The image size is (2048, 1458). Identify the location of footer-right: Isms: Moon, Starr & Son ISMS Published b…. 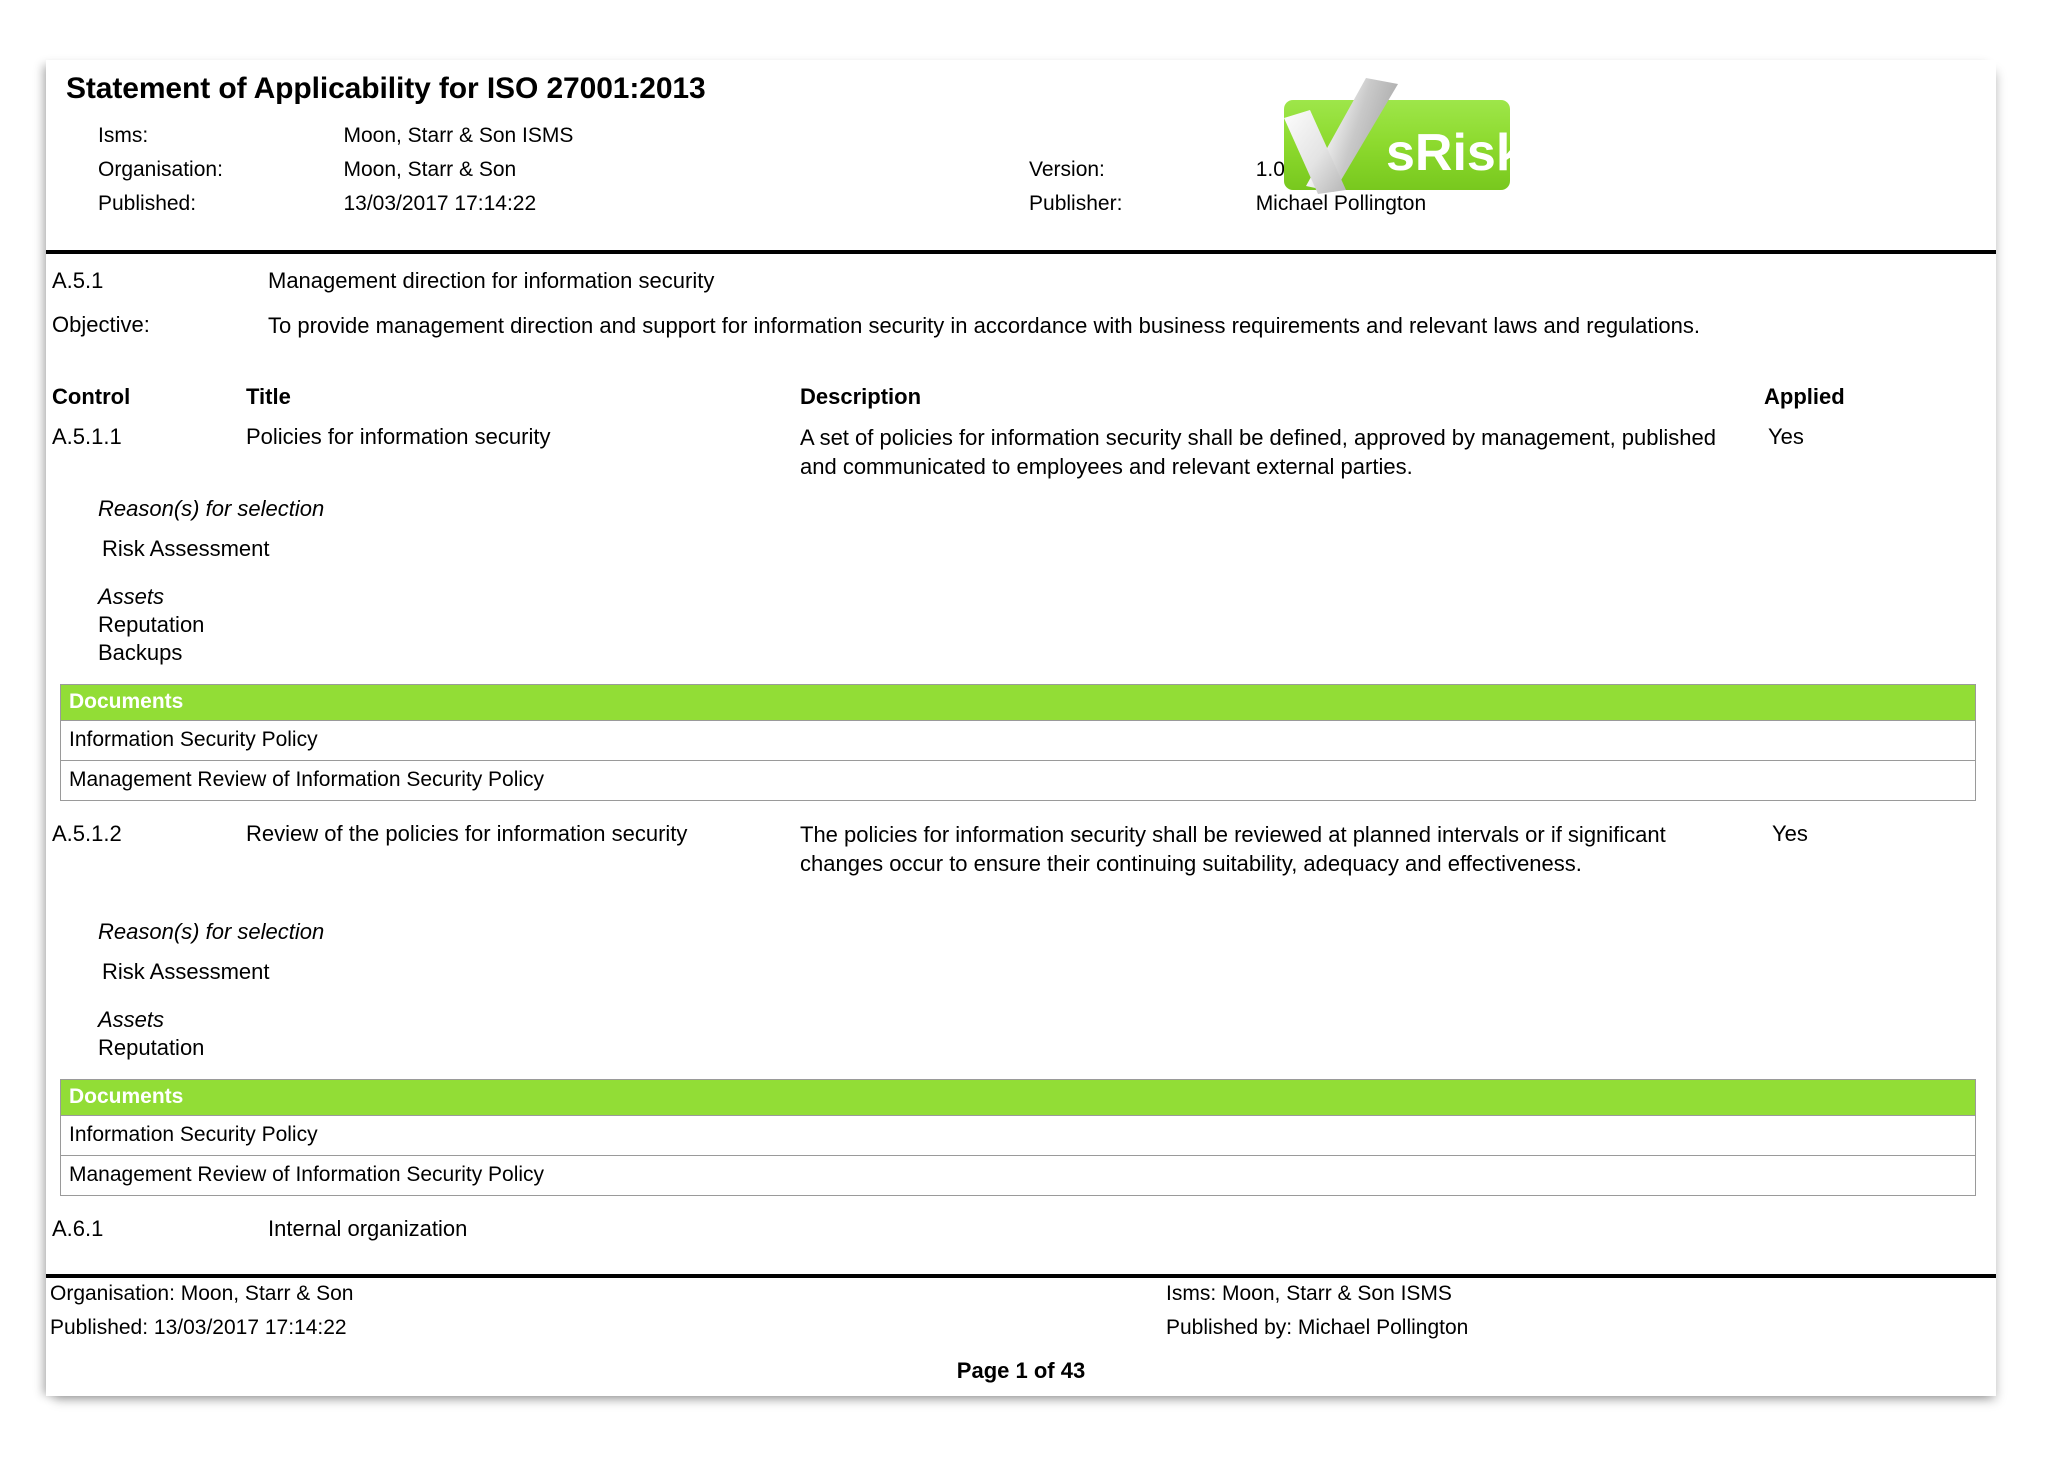
(1317, 1316).